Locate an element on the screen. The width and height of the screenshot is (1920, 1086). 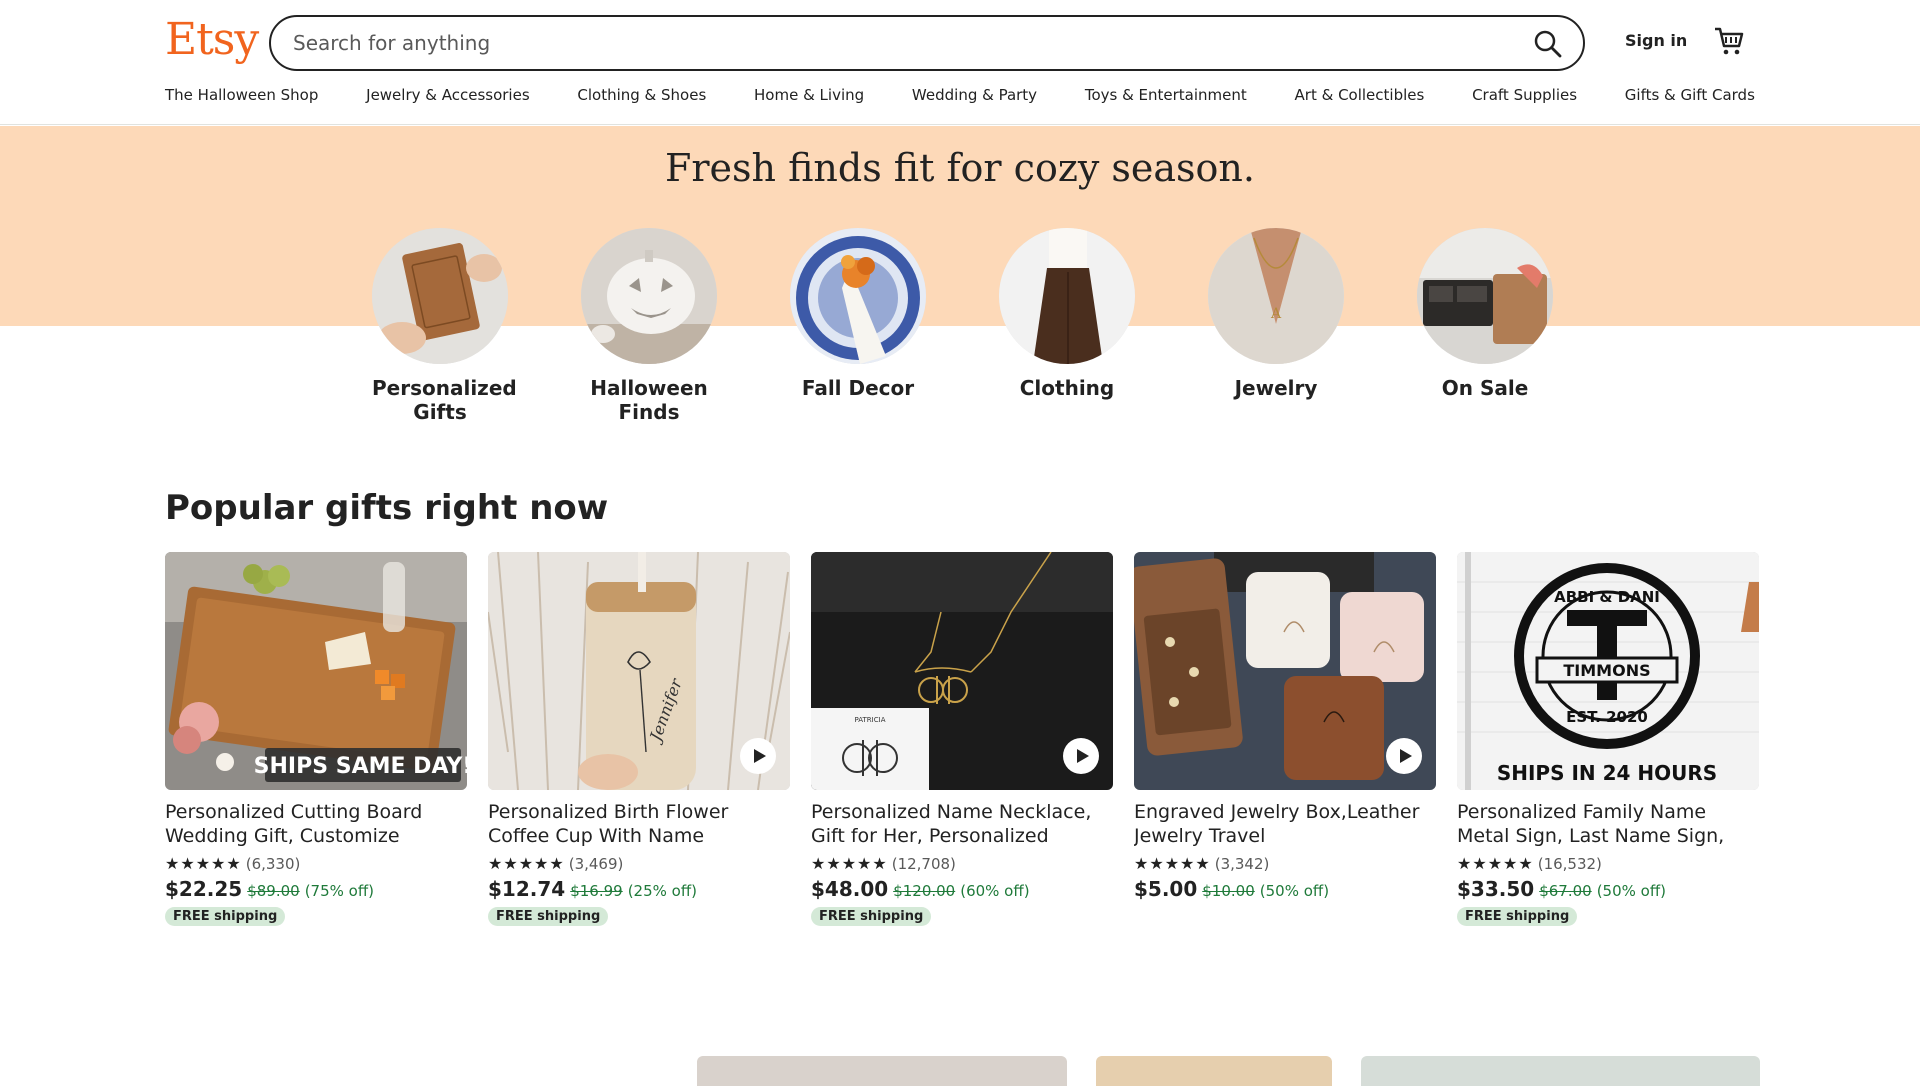
listing-price: $33.50 $67.00 (50% off) is located at coordinates (1608, 889).